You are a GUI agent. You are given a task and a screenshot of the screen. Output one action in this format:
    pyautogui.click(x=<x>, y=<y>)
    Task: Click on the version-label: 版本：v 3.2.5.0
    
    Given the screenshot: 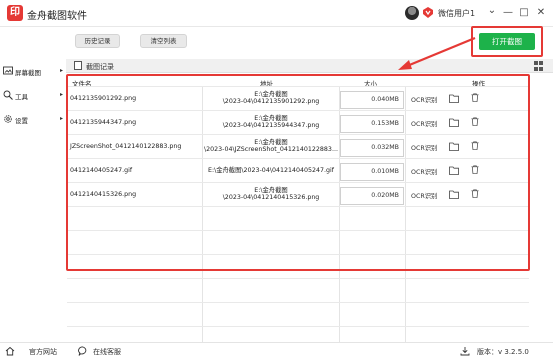 What is the action you would take?
    pyautogui.click(x=503, y=352)
    